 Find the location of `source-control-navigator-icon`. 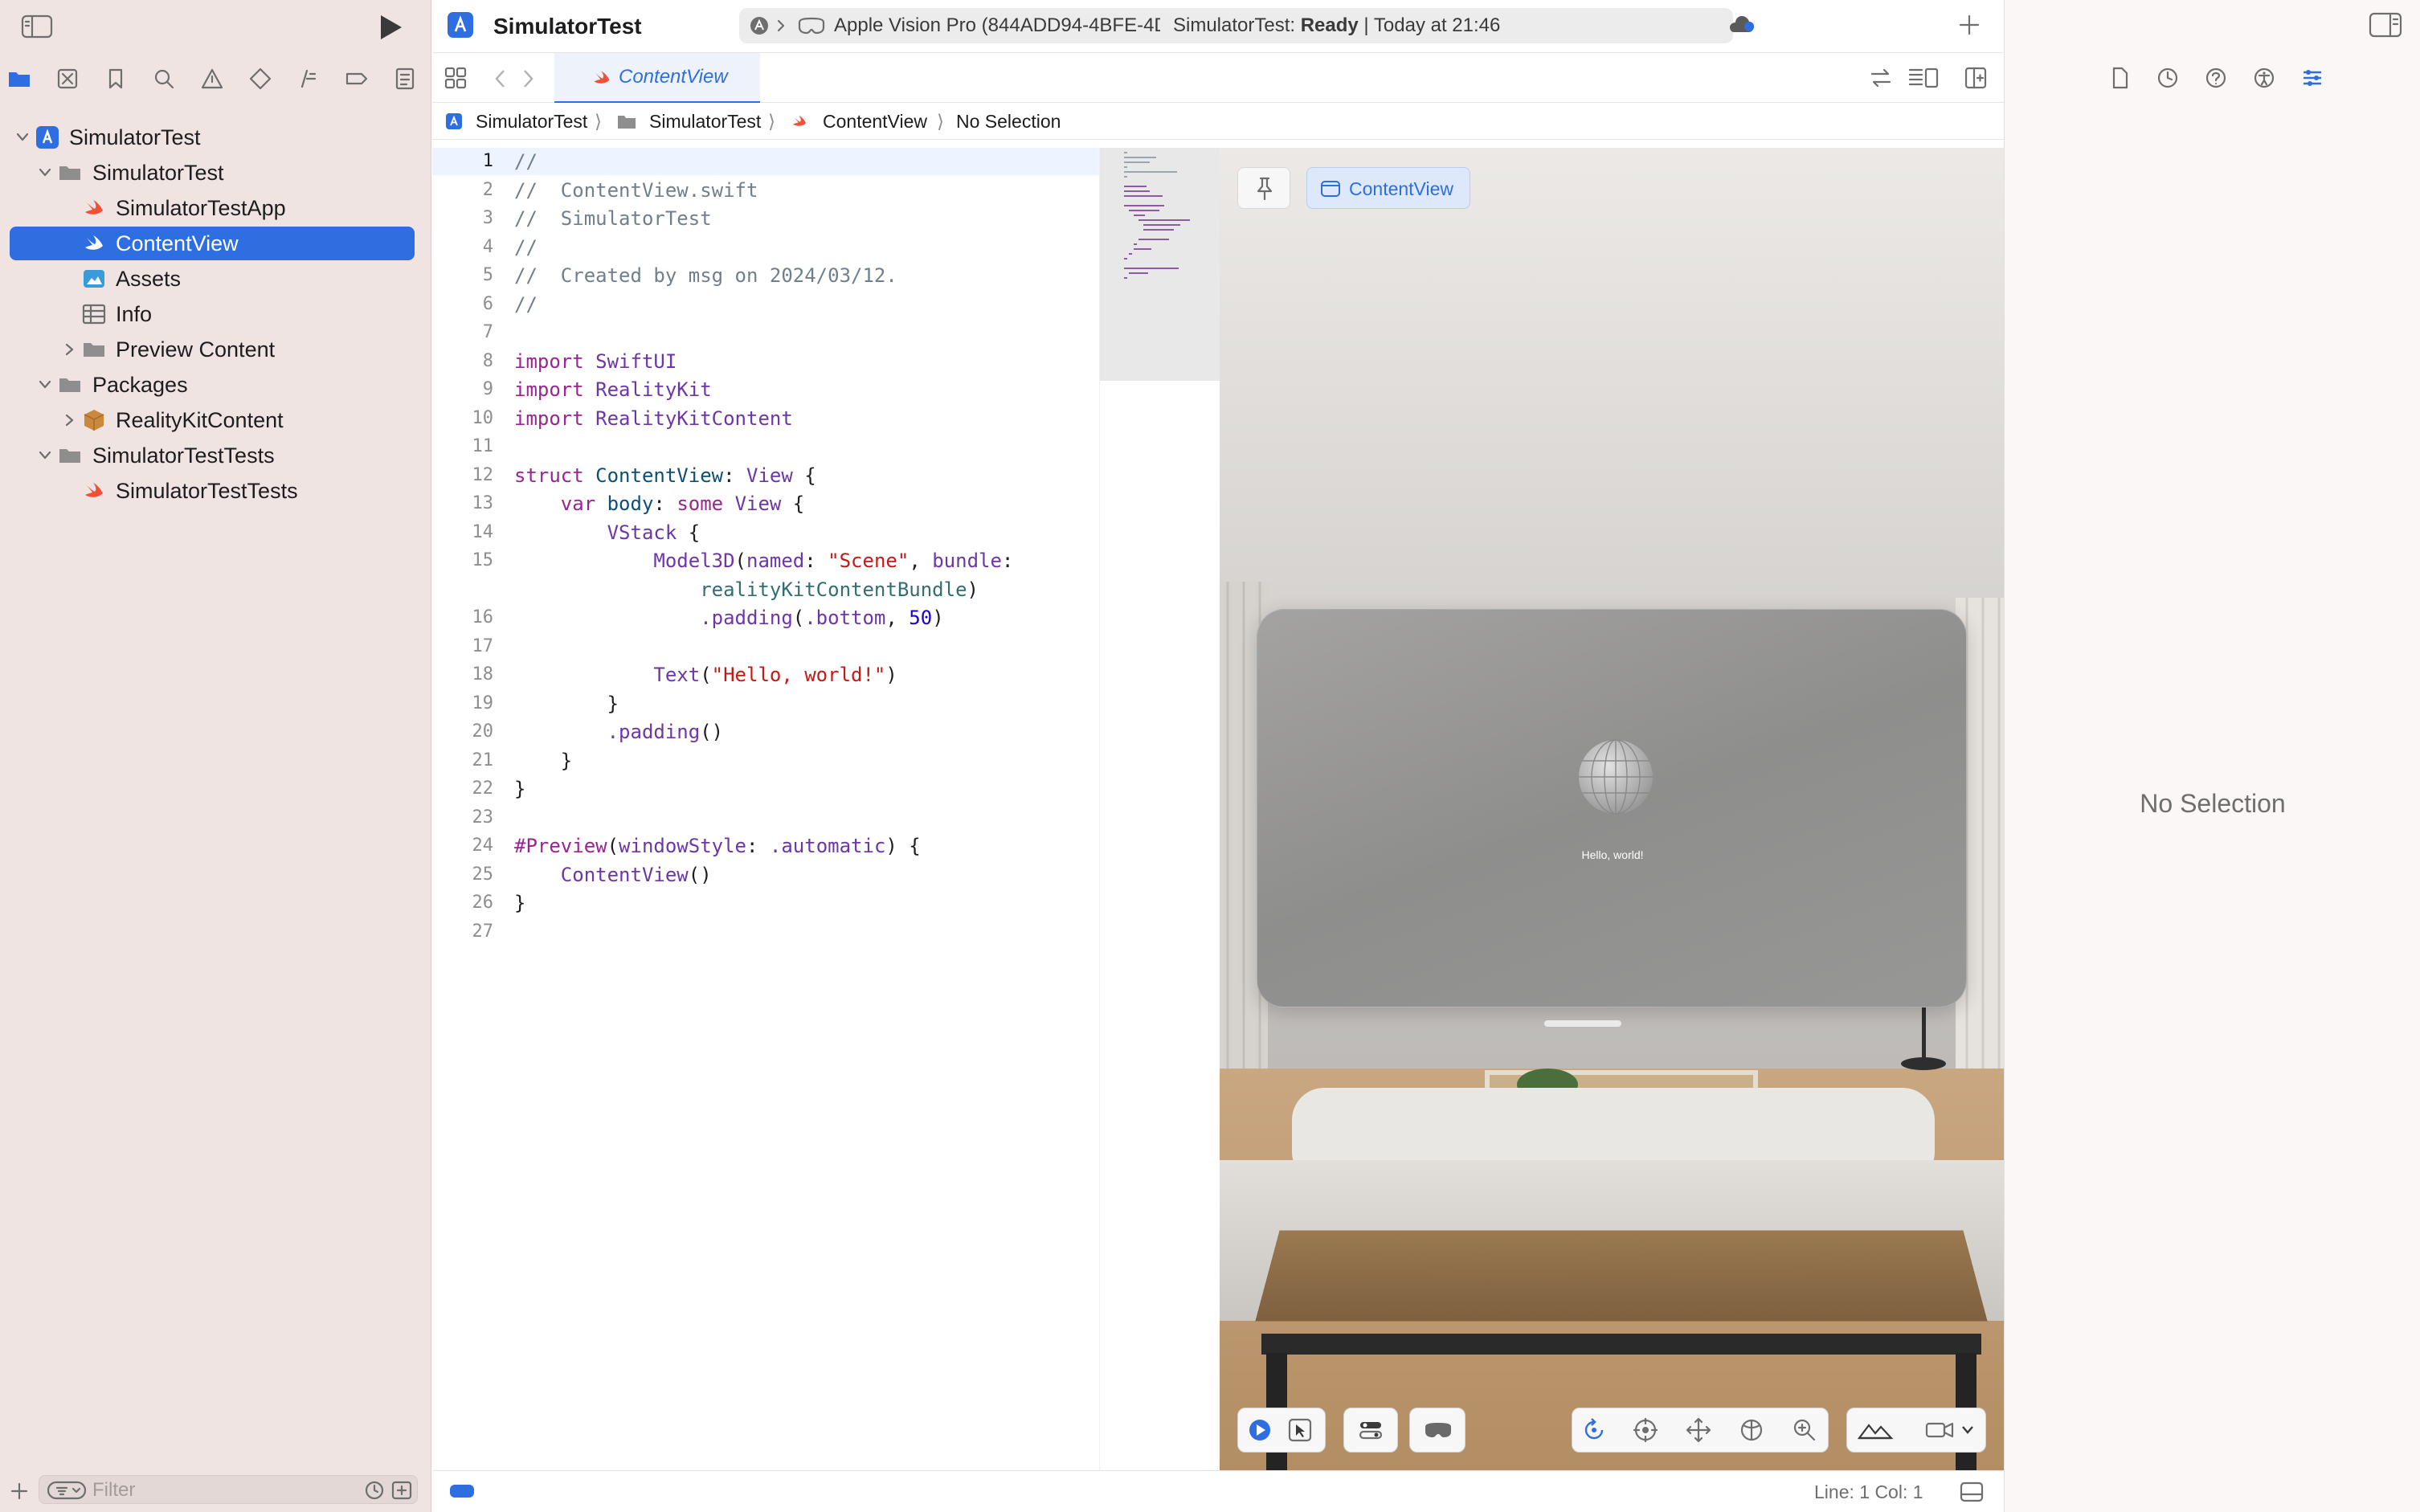

source-control-navigator-icon is located at coordinates (67, 79).